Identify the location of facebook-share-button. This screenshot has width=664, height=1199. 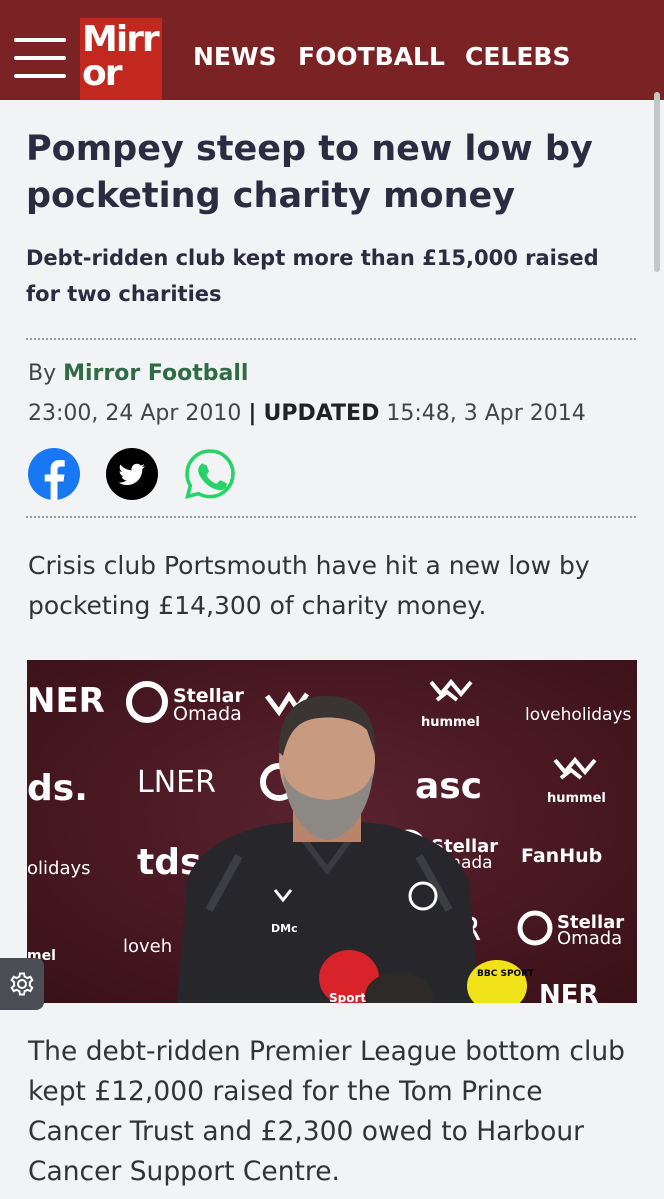
(54, 474).